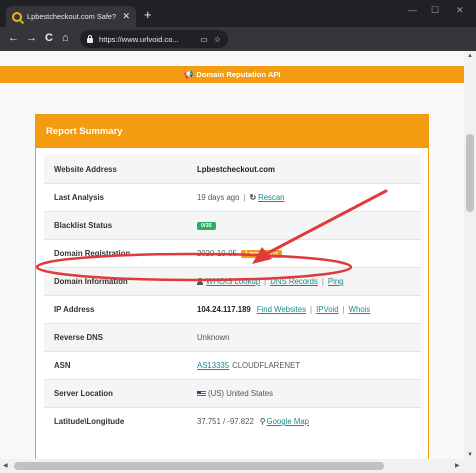 The height and width of the screenshot is (473, 476). Describe the element at coordinates (470, 255) in the screenshot. I see `vertical-scrollbar: ▲ ▼` at that location.